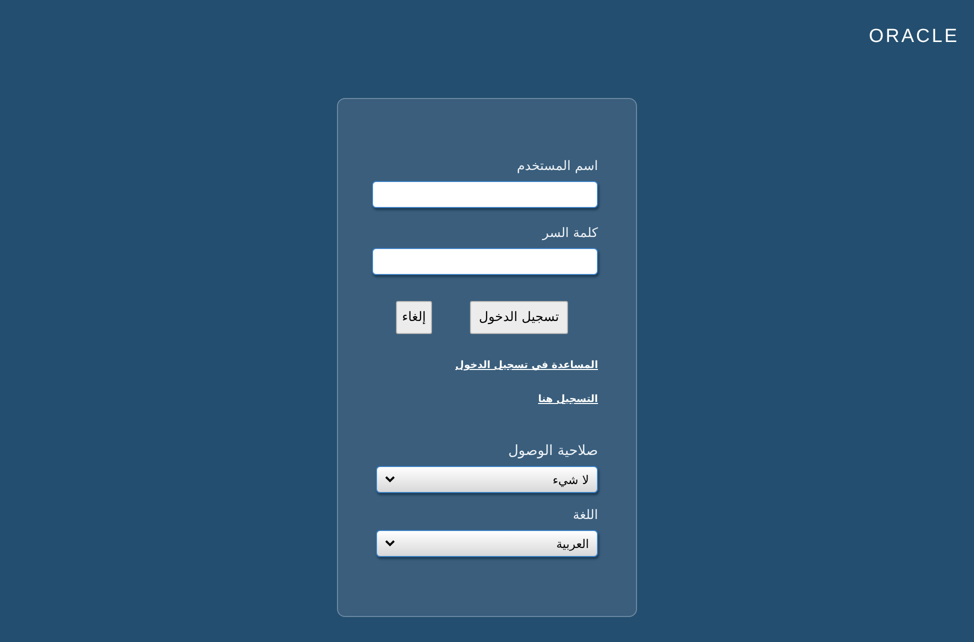  I want to click on login-button: تسجيل الدخول, so click(519, 317).